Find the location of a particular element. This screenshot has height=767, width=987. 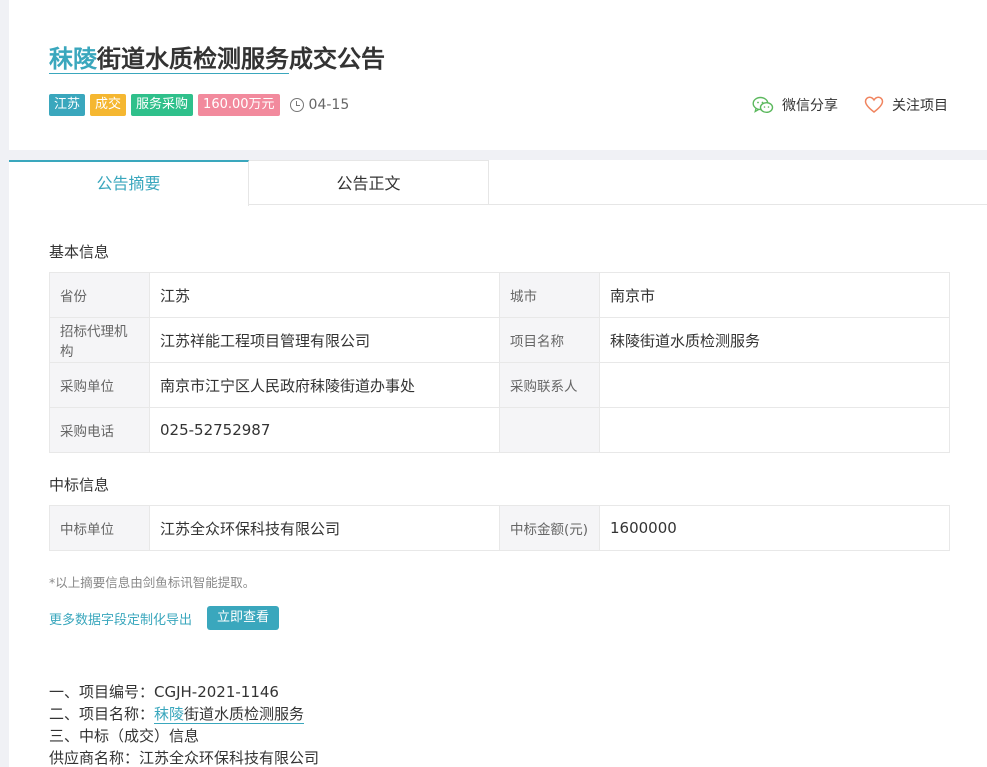

export-row: 更多数据字段定制化导出 立即查看 is located at coordinates (164, 618).